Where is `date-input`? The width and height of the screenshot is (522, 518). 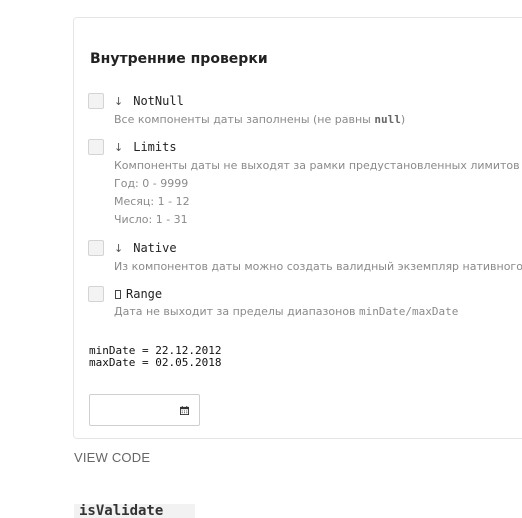 date-input is located at coordinates (144, 410).